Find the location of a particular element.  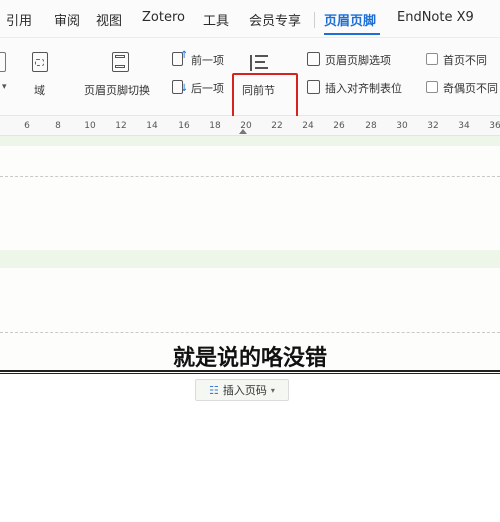

header-area-top is located at coordinates (250, 141).